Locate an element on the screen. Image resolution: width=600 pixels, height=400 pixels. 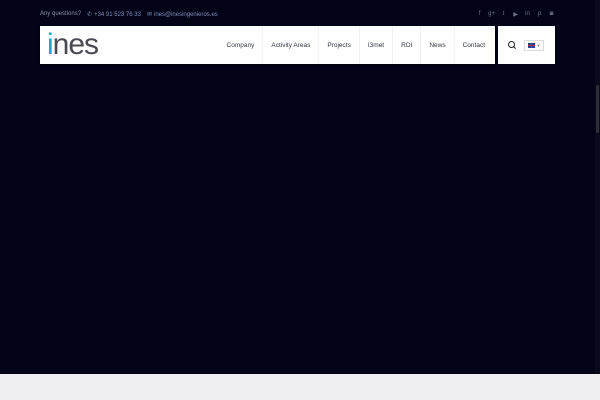
nav-tools: ▼ is located at coordinates (526, 45).